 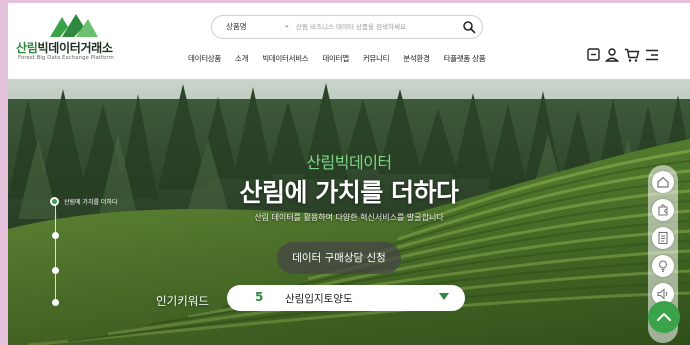 I want to click on logo-title-dark: 빅데이터거래소, so click(x=75, y=48).